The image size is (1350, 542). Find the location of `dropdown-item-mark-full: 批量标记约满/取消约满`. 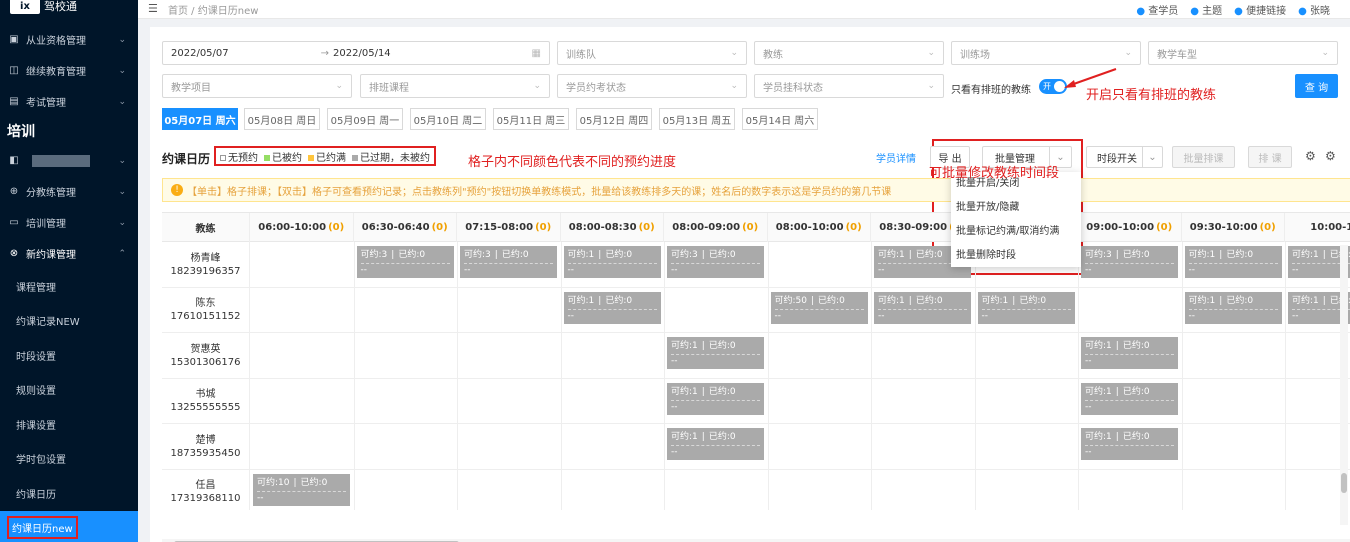

dropdown-item-mark-full: 批量标记约满/取消约满 is located at coordinates (1016, 232).